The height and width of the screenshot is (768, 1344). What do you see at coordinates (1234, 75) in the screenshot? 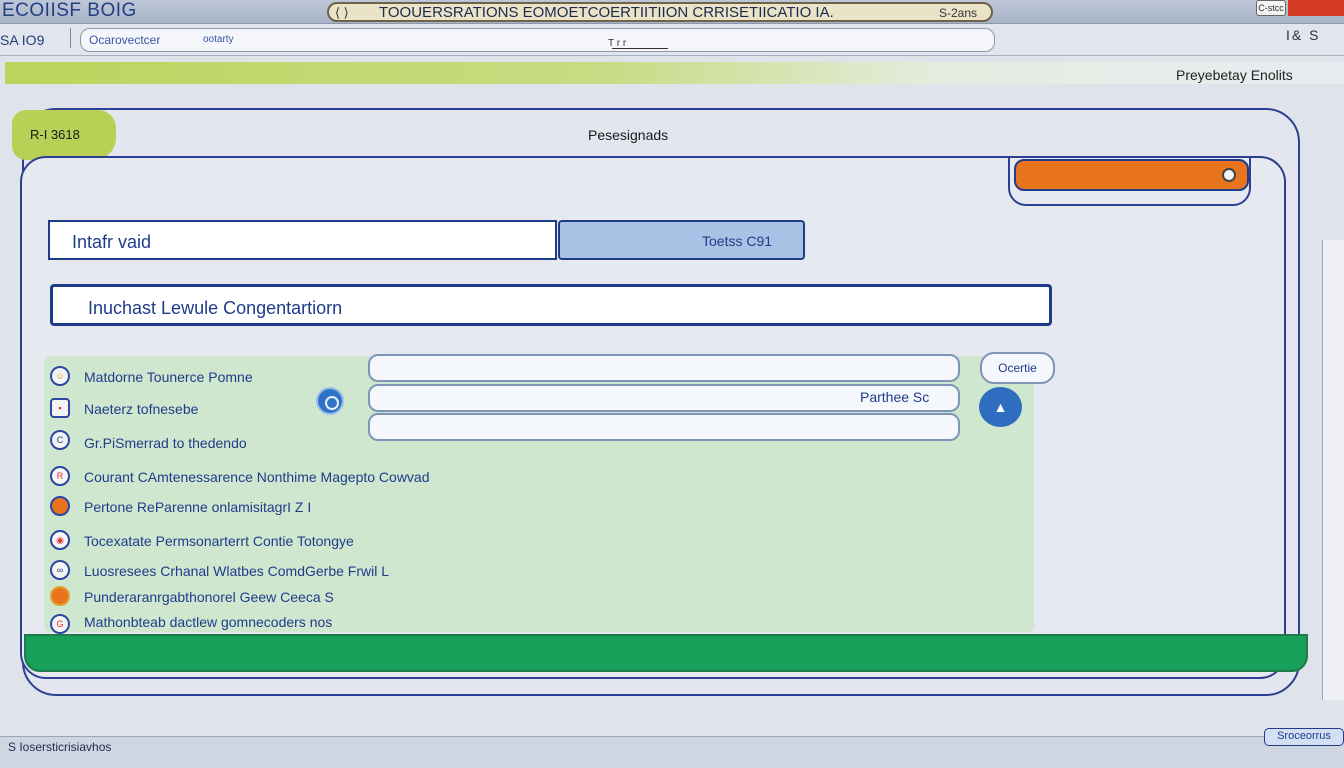
I see `header-right-label: Preyebetay Enolits` at bounding box center [1234, 75].